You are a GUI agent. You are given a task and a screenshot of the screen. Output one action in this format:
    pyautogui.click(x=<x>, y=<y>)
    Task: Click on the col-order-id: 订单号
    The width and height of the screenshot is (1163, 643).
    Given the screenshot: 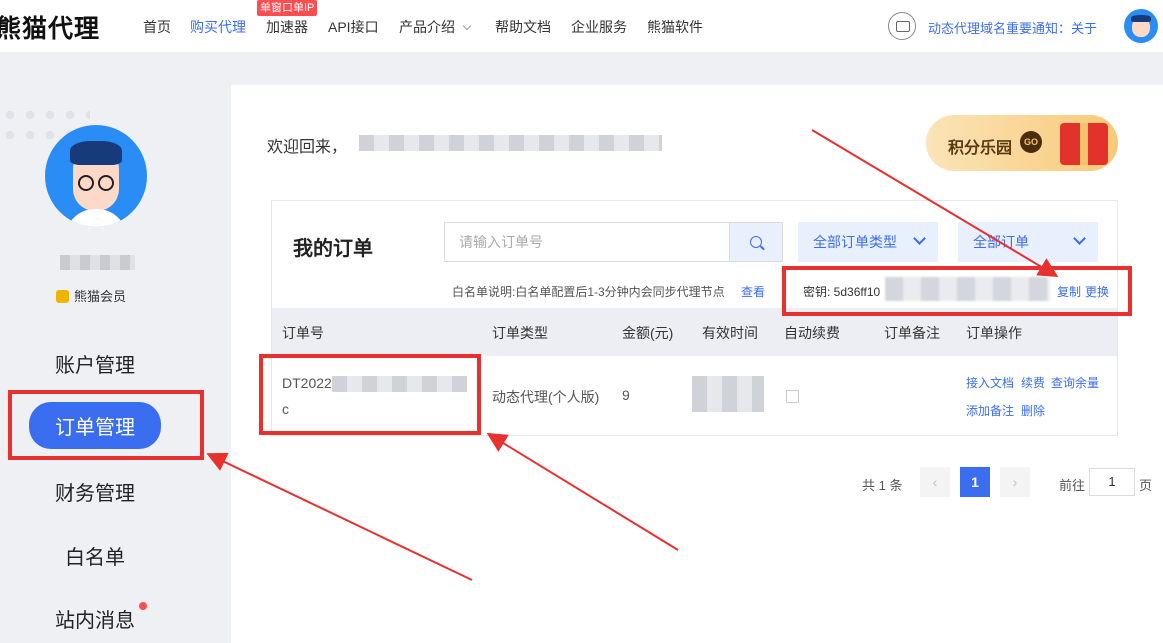 What is the action you would take?
    pyautogui.click(x=303, y=333)
    